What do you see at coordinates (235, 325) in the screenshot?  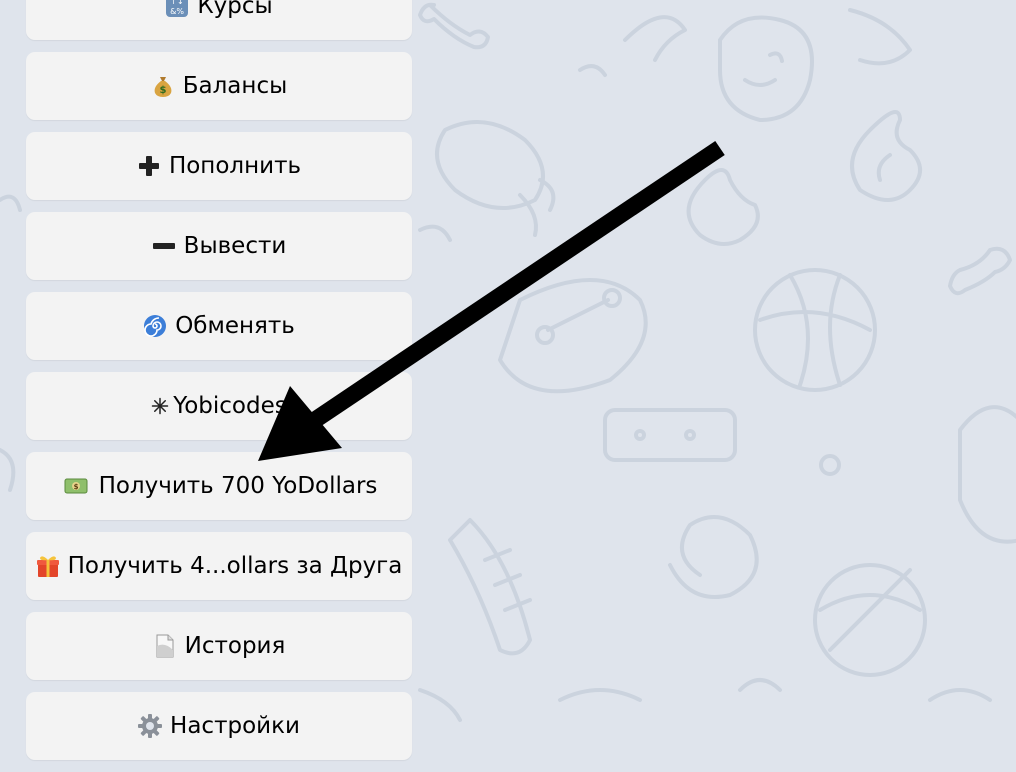 I see `exchange-button-label: Обменять` at bounding box center [235, 325].